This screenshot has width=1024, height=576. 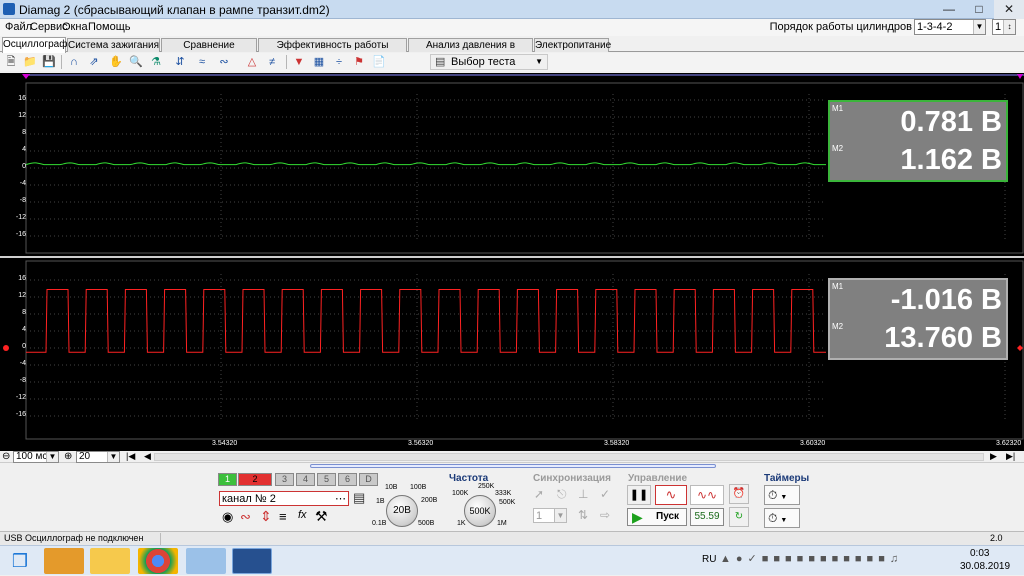 I want to click on measure-icon: ⚗, so click(x=156, y=62).